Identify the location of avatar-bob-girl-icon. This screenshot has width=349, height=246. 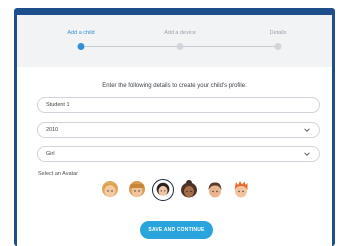
(137, 190).